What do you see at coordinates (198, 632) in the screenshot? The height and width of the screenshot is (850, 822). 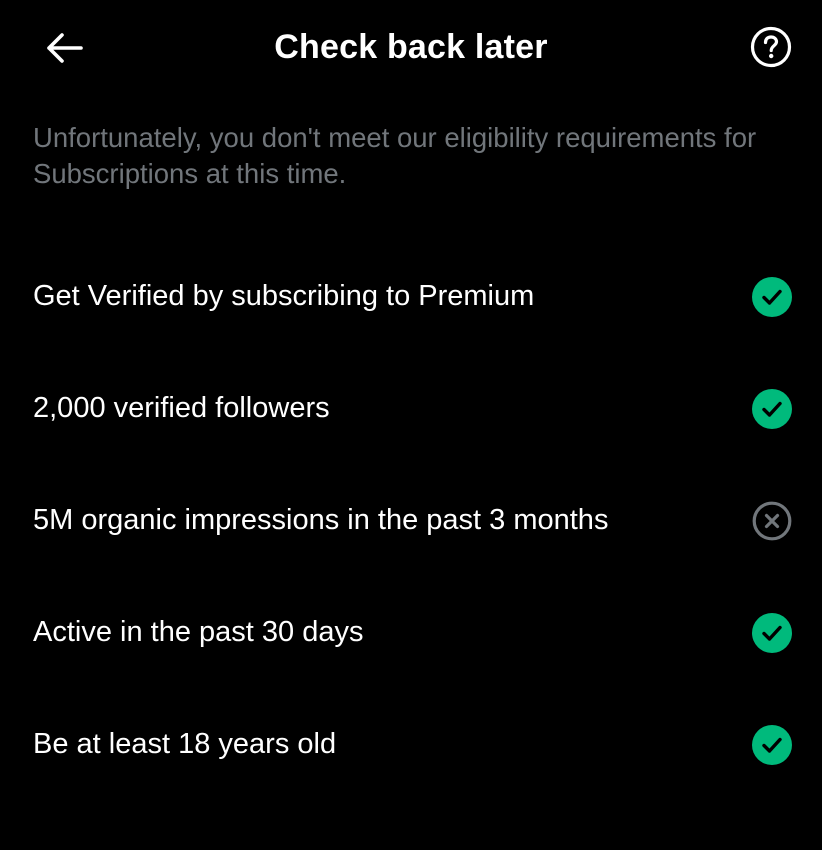 I see `requirement-label: Active in the past 30 days` at bounding box center [198, 632].